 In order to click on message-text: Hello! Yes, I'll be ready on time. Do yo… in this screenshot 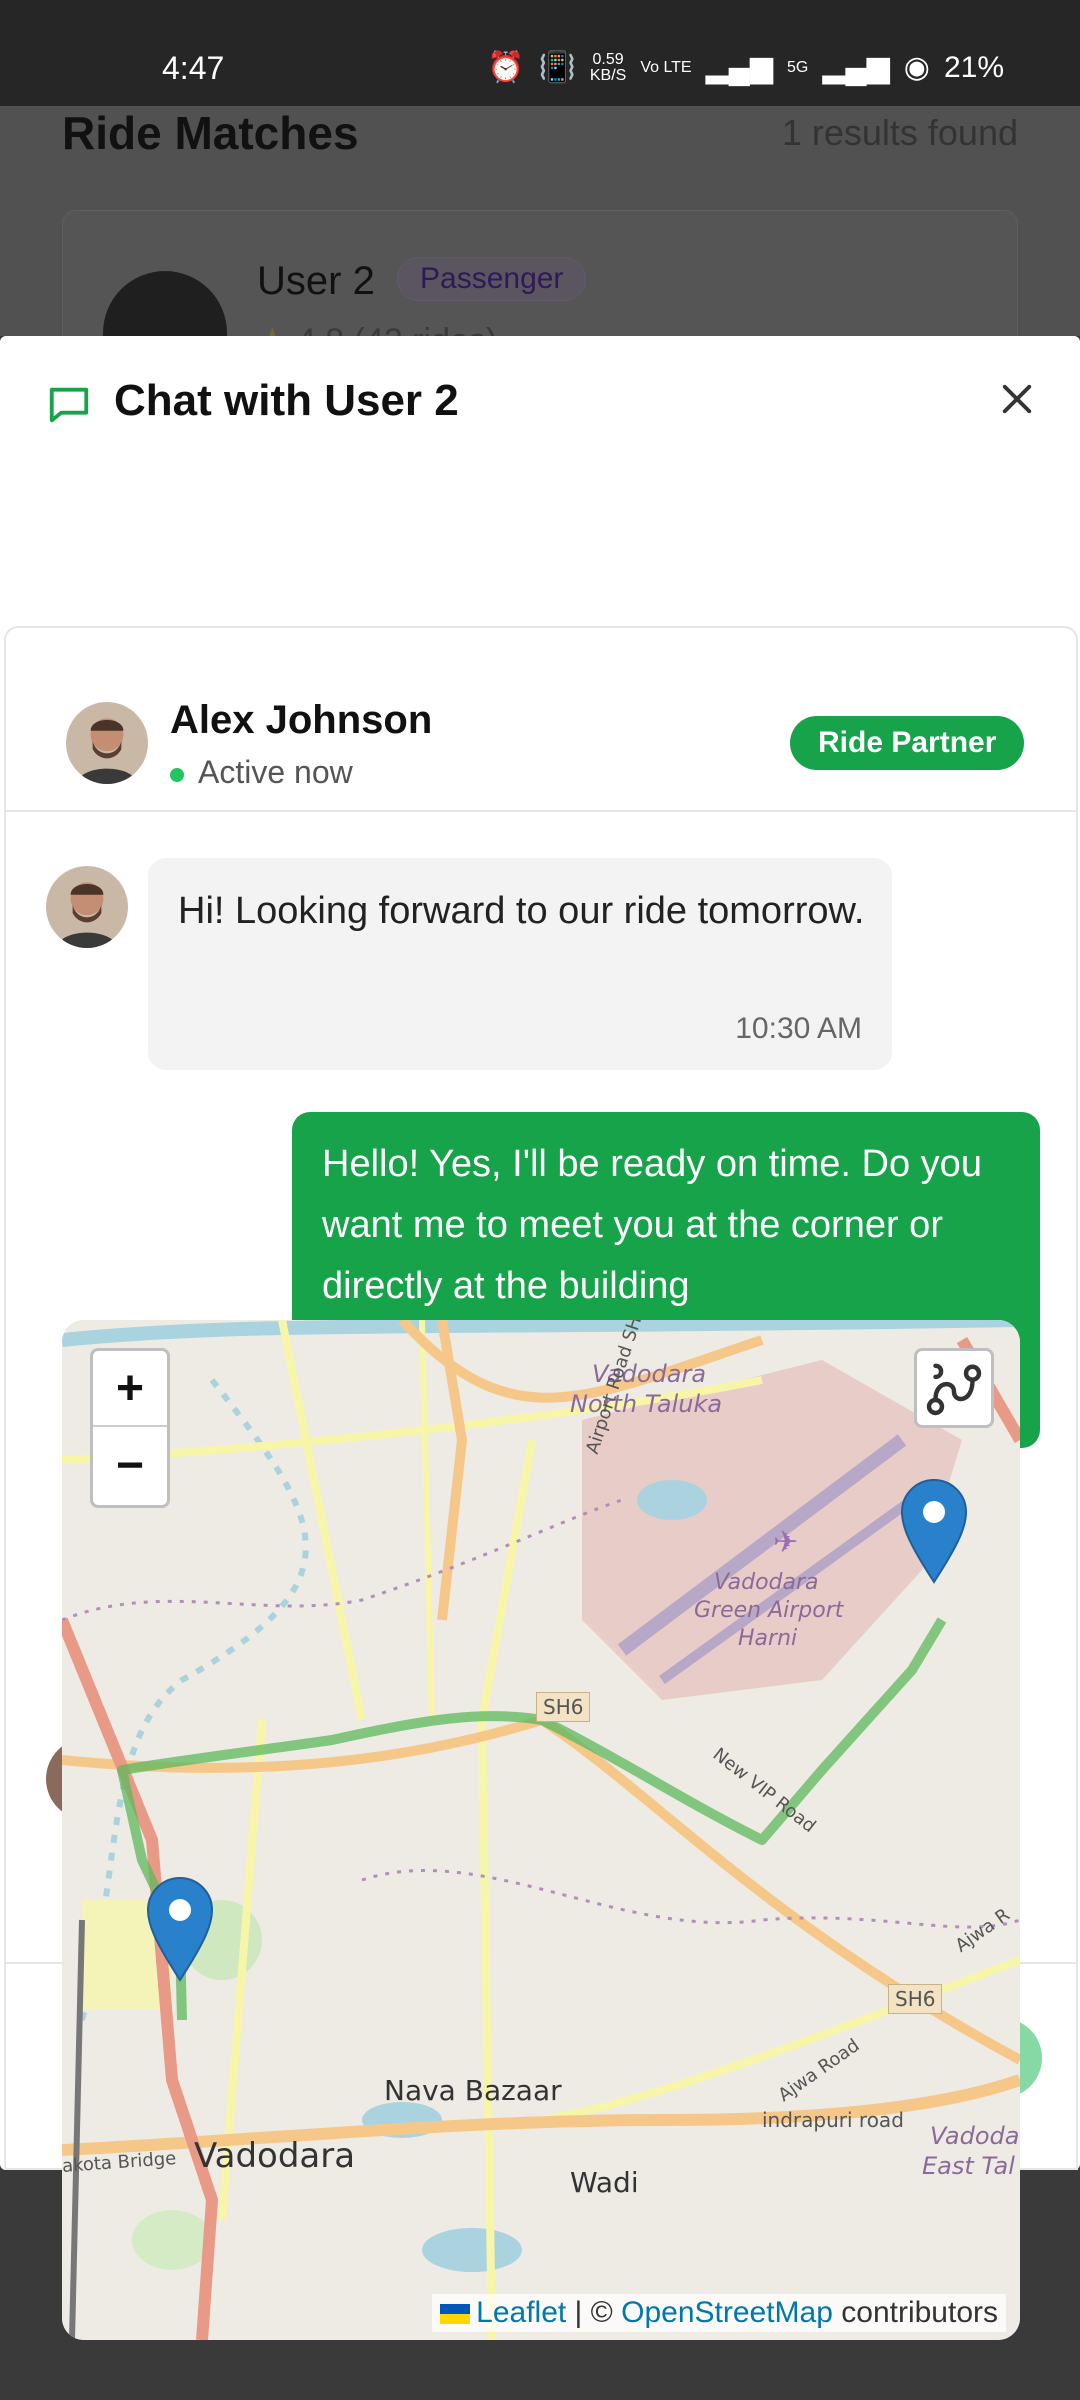, I will do `click(652, 1225)`.